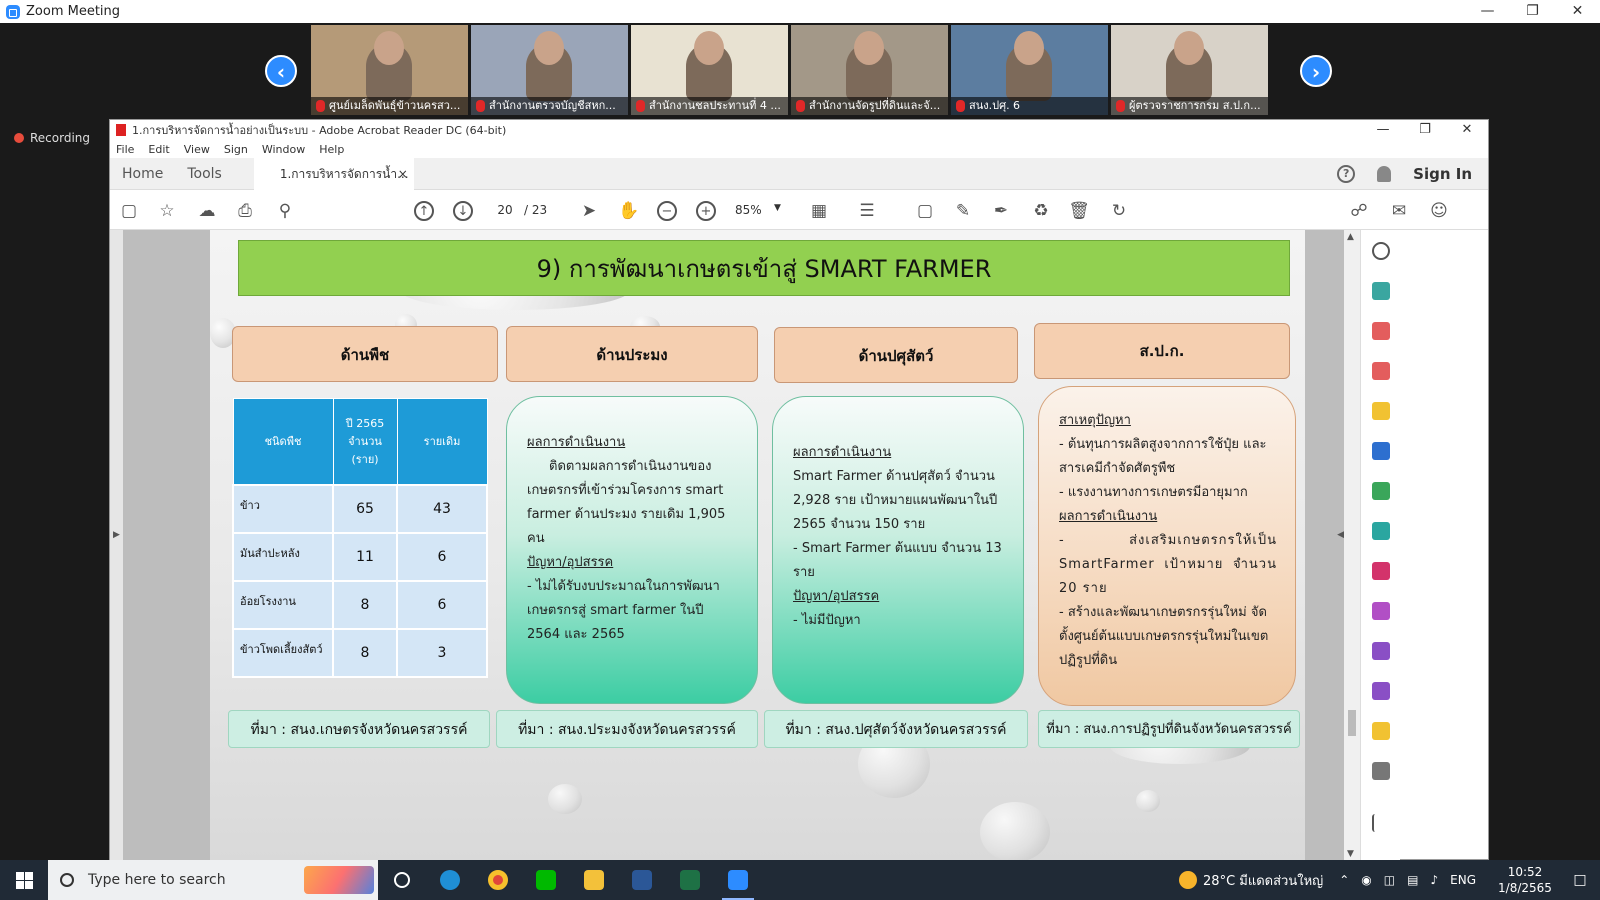 This screenshot has width=1600, height=900. I want to click on edge-app, so click(450, 880).